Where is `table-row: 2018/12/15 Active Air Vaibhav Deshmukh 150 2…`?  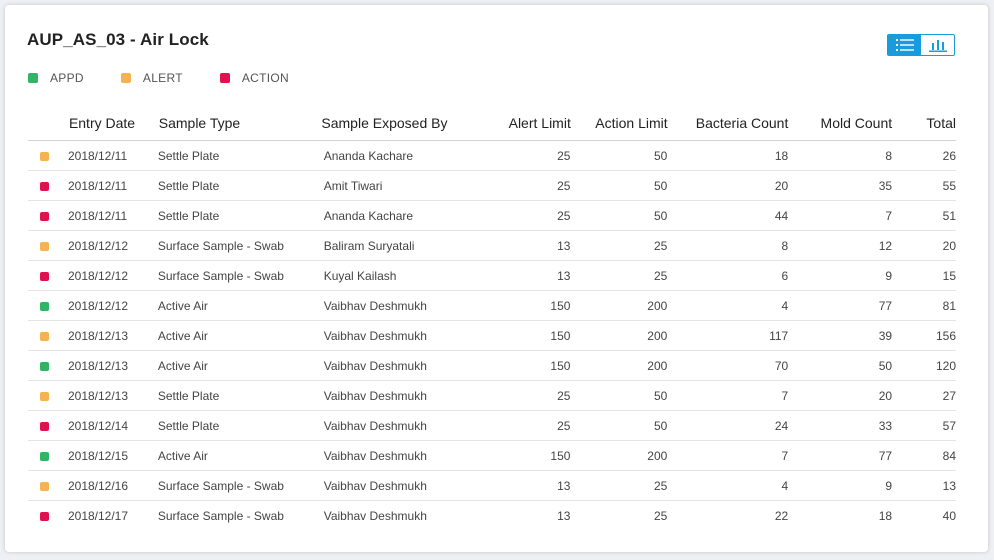
table-row: 2018/12/15 Active Air Vaibhav Deshmukh 150 2… is located at coordinates (492, 456).